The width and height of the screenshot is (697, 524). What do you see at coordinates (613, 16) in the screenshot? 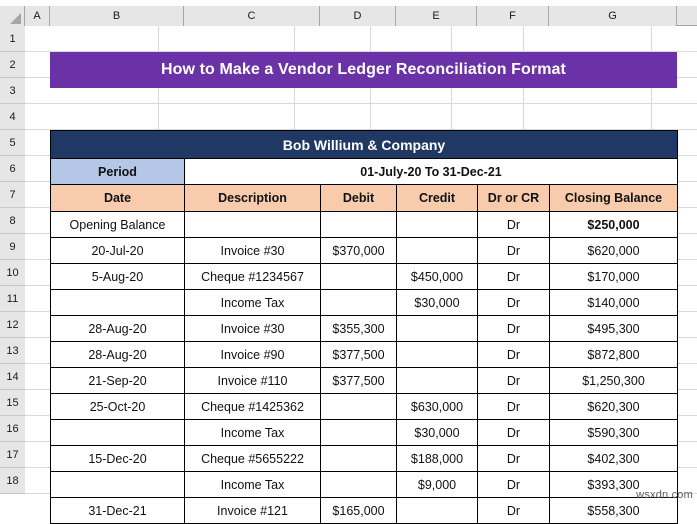
I see `column-header-g: G` at bounding box center [613, 16].